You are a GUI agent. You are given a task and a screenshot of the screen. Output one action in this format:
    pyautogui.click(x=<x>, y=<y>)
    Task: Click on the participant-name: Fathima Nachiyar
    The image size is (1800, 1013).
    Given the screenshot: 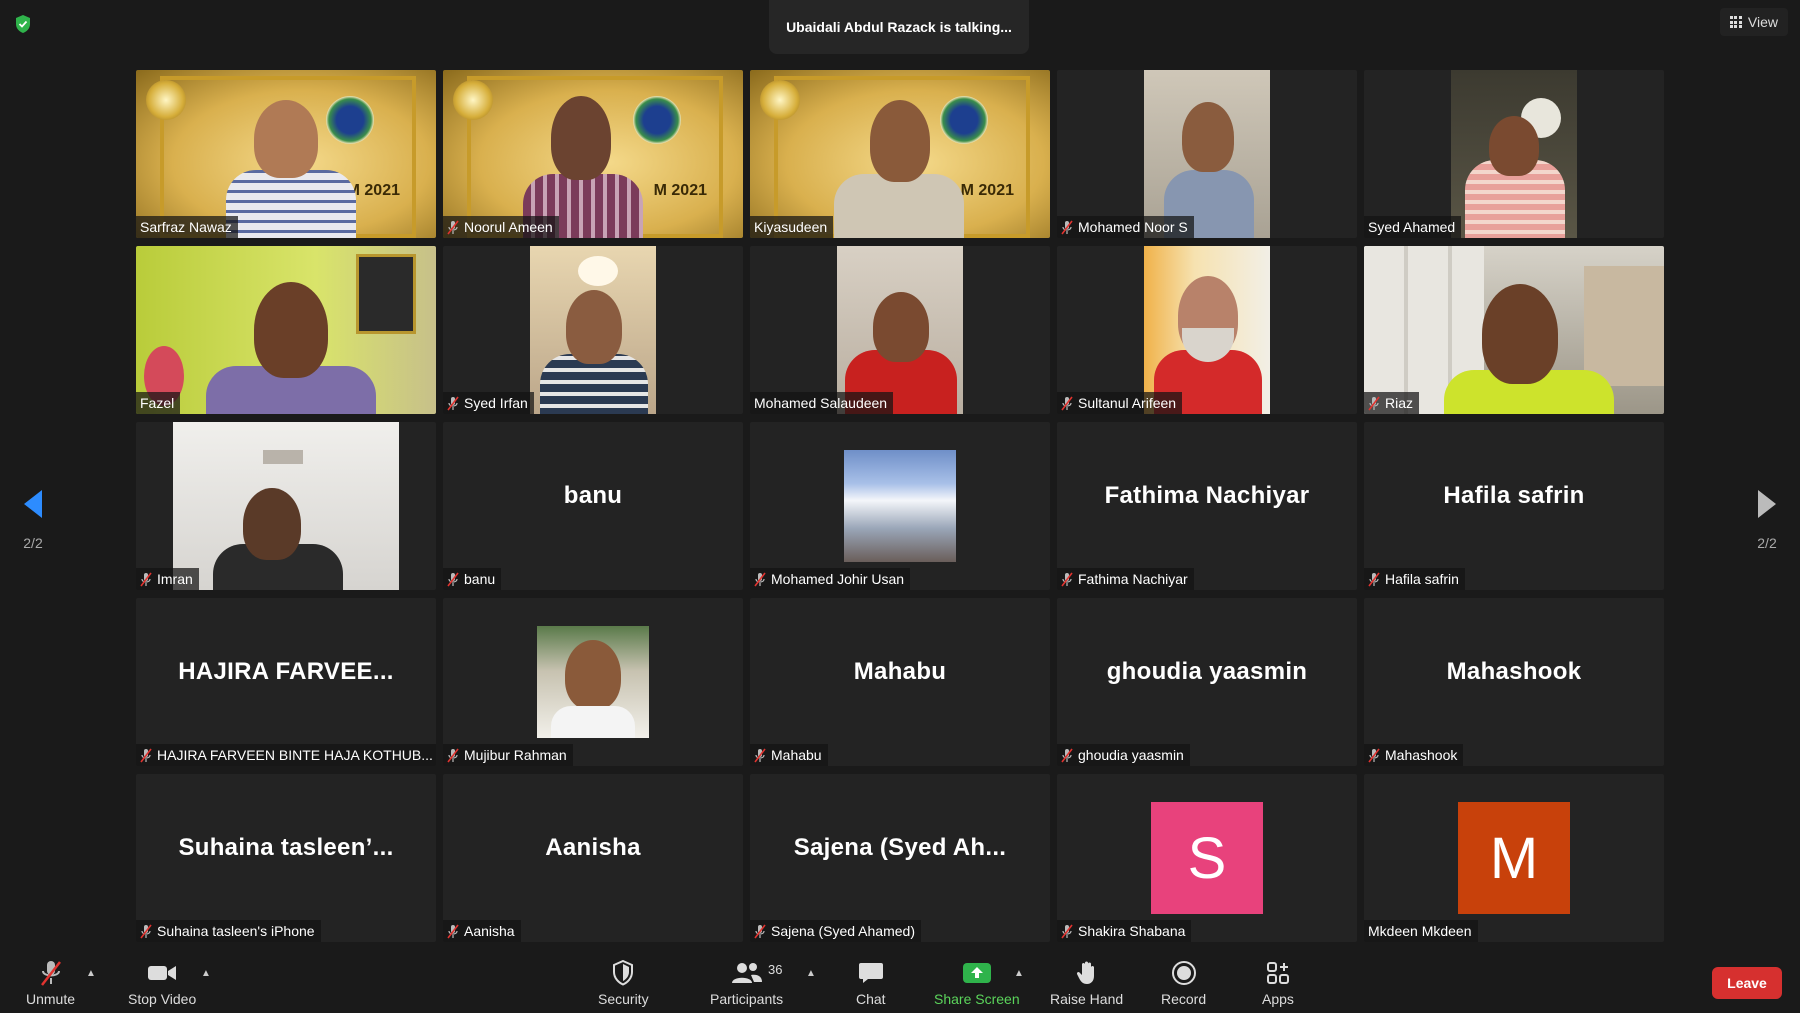 What is the action you would take?
    pyautogui.click(x=1133, y=579)
    